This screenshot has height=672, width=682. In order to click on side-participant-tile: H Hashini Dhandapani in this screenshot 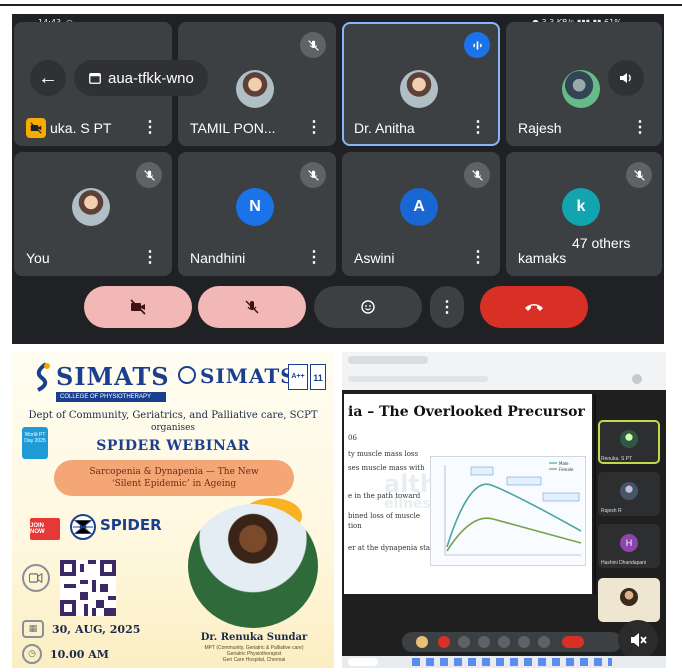, I will do `click(629, 546)`.